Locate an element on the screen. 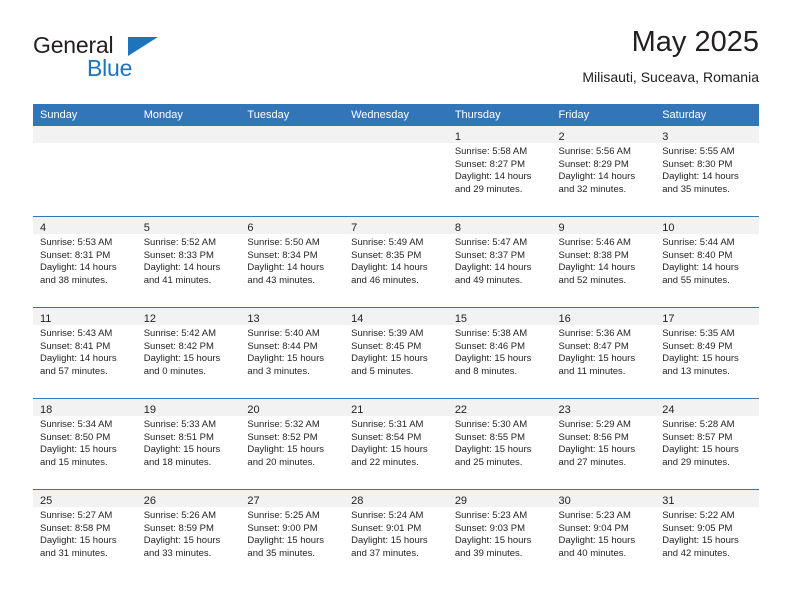 The width and height of the screenshot is (792, 612). day-number: 13 is located at coordinates (253, 319).